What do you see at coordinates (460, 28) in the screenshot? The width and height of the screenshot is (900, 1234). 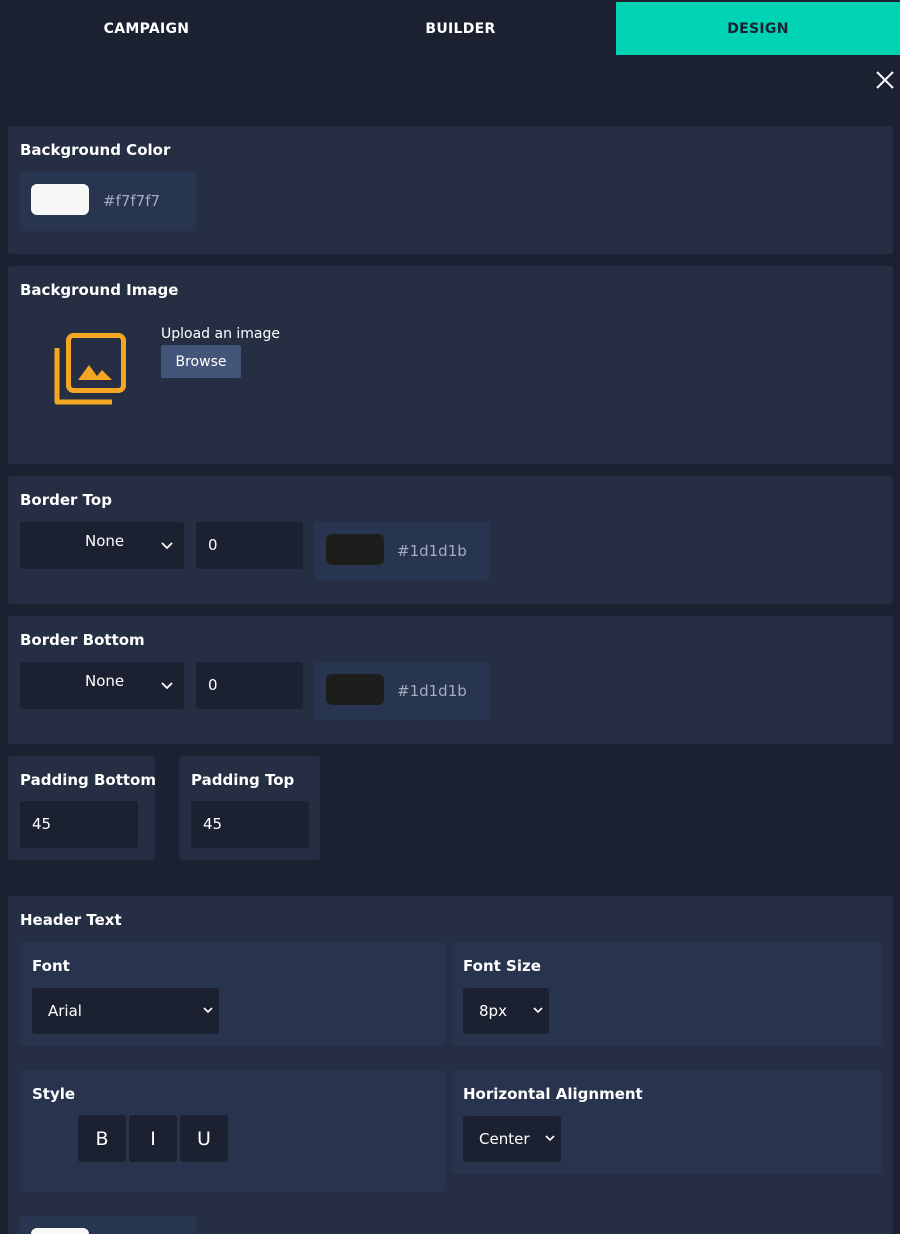 I see `tab-builder: BUILDER` at bounding box center [460, 28].